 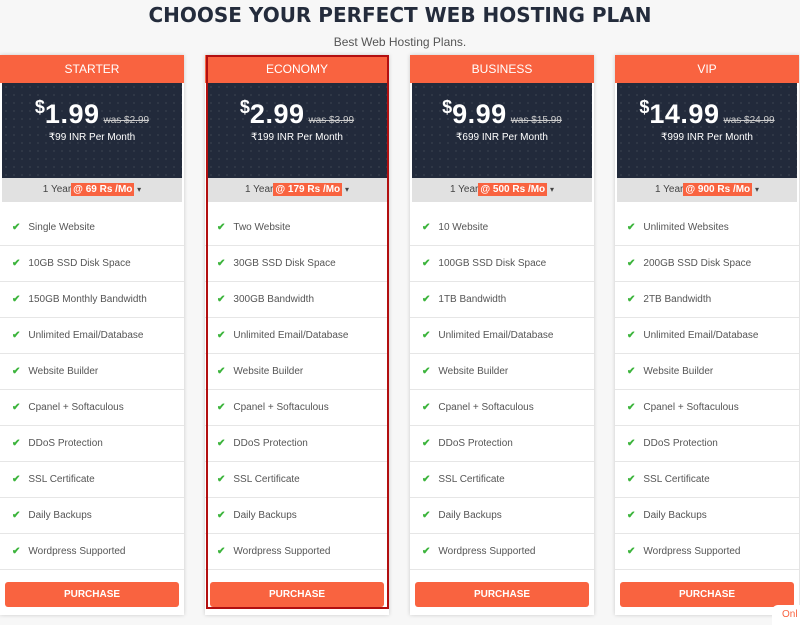 I want to click on feature-item: ✔ Unlimited Websites, so click(x=707, y=228).